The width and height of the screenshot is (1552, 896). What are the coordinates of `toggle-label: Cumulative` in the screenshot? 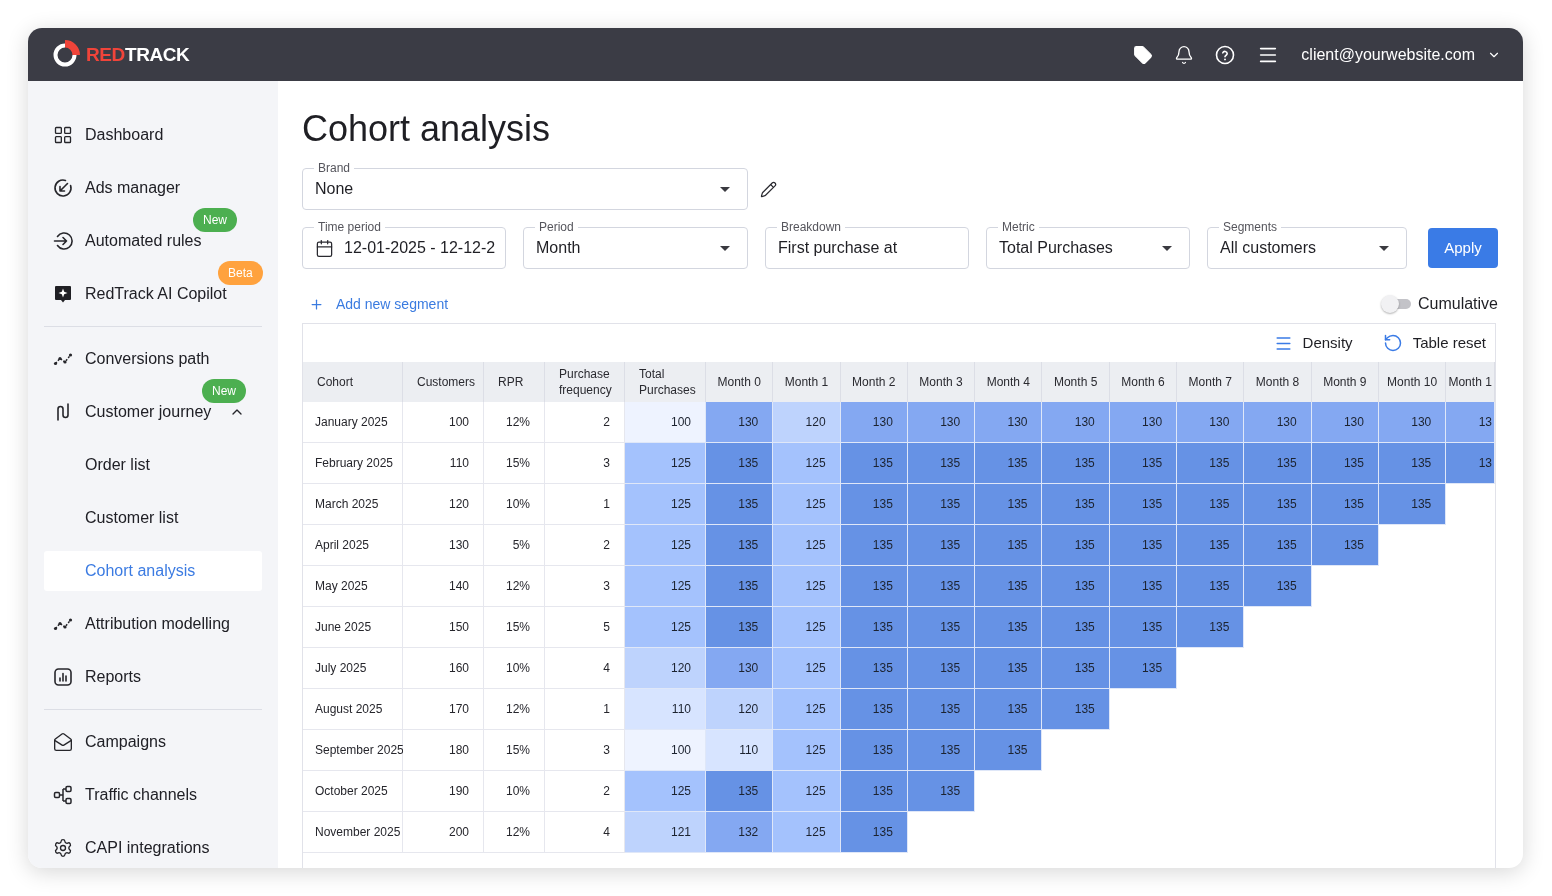 It's located at (1457, 304).